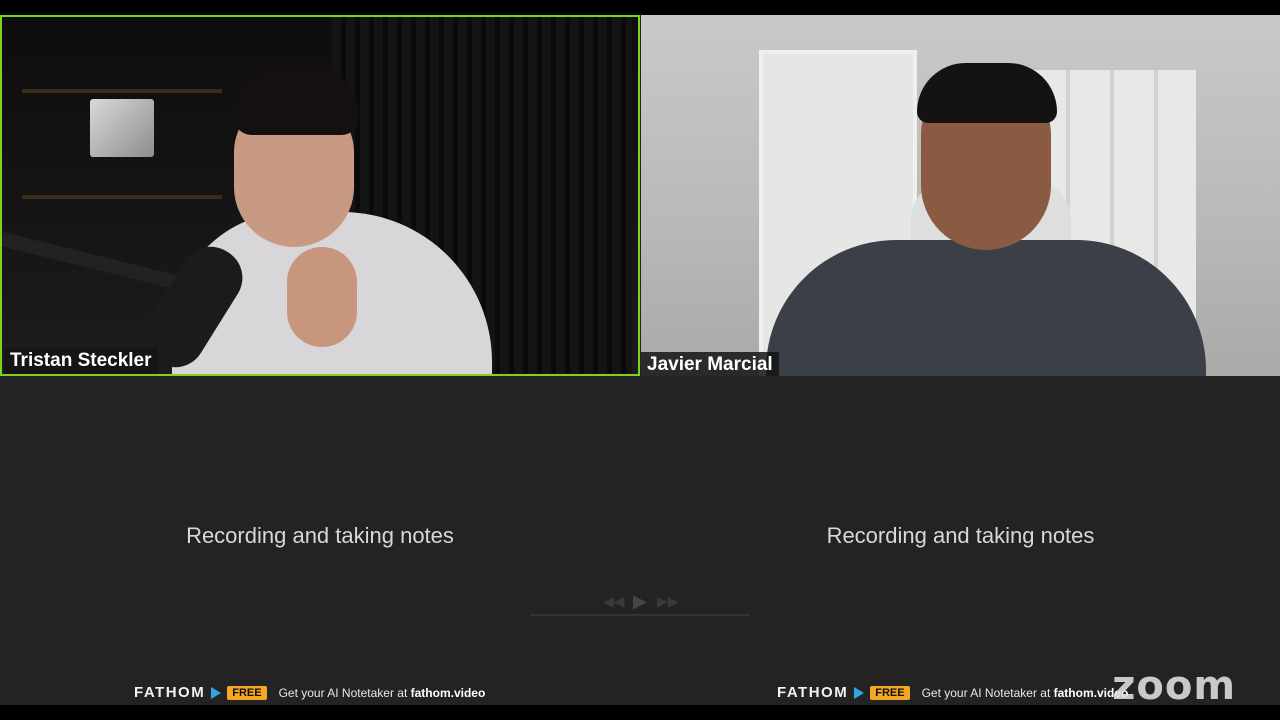 The image size is (1280, 720). I want to click on play-icon: ▶, so click(640, 601).